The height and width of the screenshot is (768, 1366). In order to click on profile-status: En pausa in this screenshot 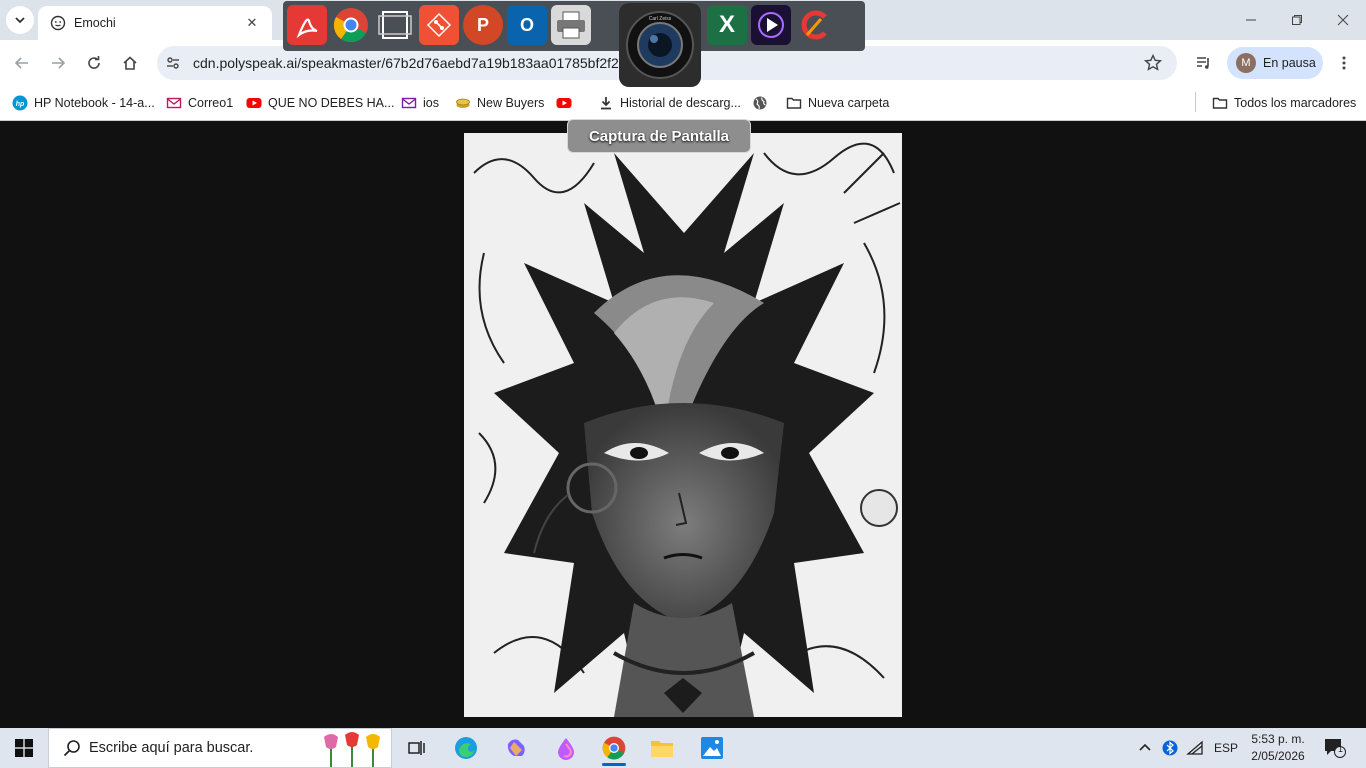, I will do `click(1289, 63)`.